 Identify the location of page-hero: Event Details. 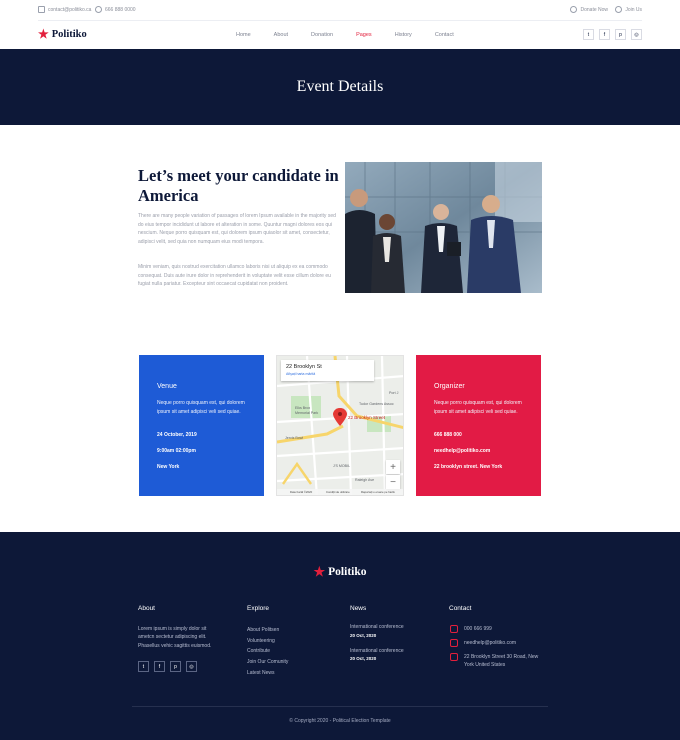
(340, 87).